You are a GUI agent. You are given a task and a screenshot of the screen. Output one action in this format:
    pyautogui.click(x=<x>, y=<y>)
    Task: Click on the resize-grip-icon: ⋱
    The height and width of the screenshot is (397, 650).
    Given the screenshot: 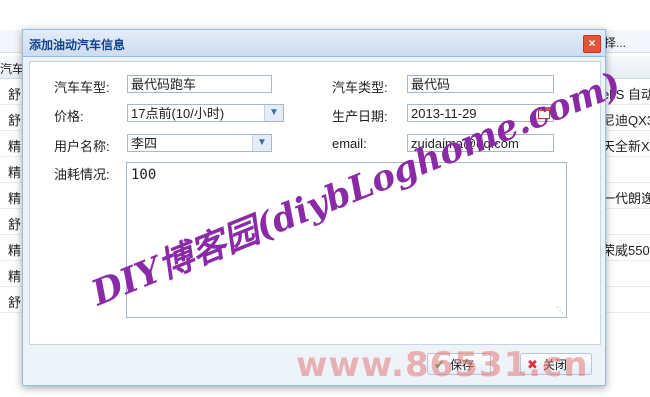 What is the action you would take?
    pyautogui.click(x=560, y=311)
    